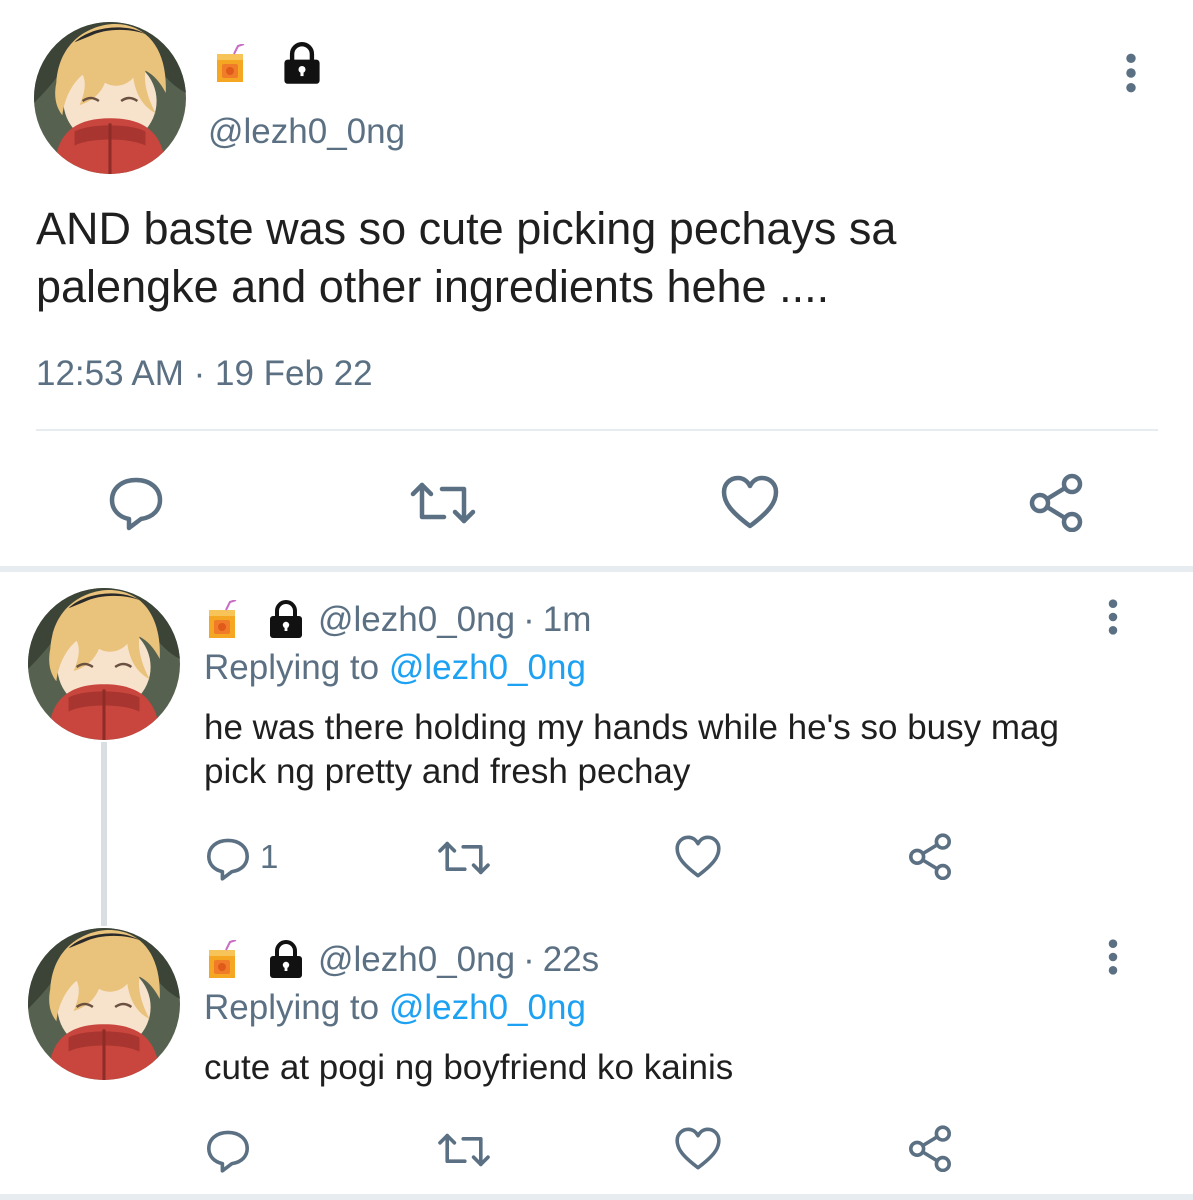 The width and height of the screenshot is (1193, 1200). I want to click on tweet-date: 19 Feb 22, so click(294, 373).